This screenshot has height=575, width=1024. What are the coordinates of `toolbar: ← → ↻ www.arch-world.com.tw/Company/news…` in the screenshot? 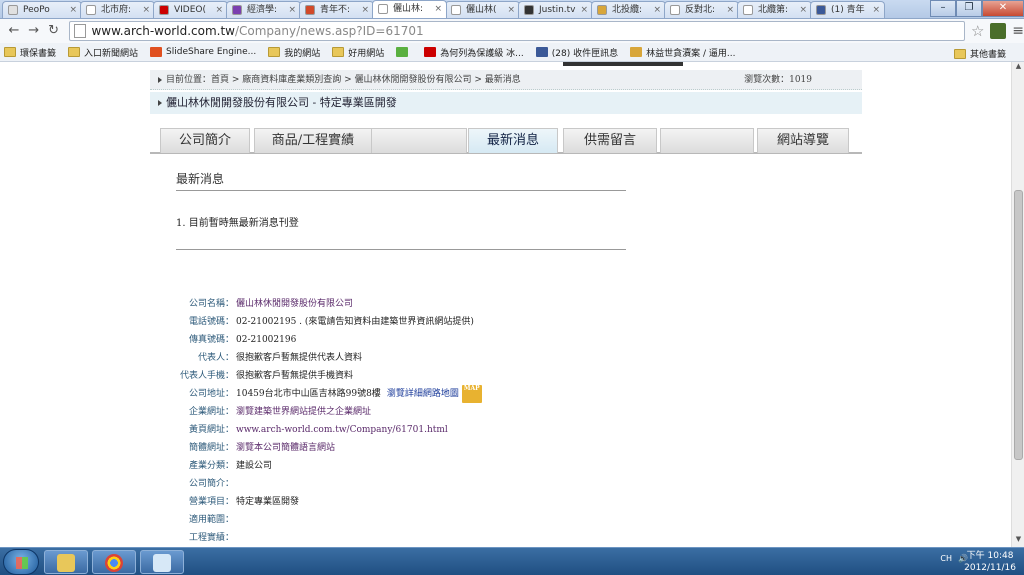 It's located at (512, 31).